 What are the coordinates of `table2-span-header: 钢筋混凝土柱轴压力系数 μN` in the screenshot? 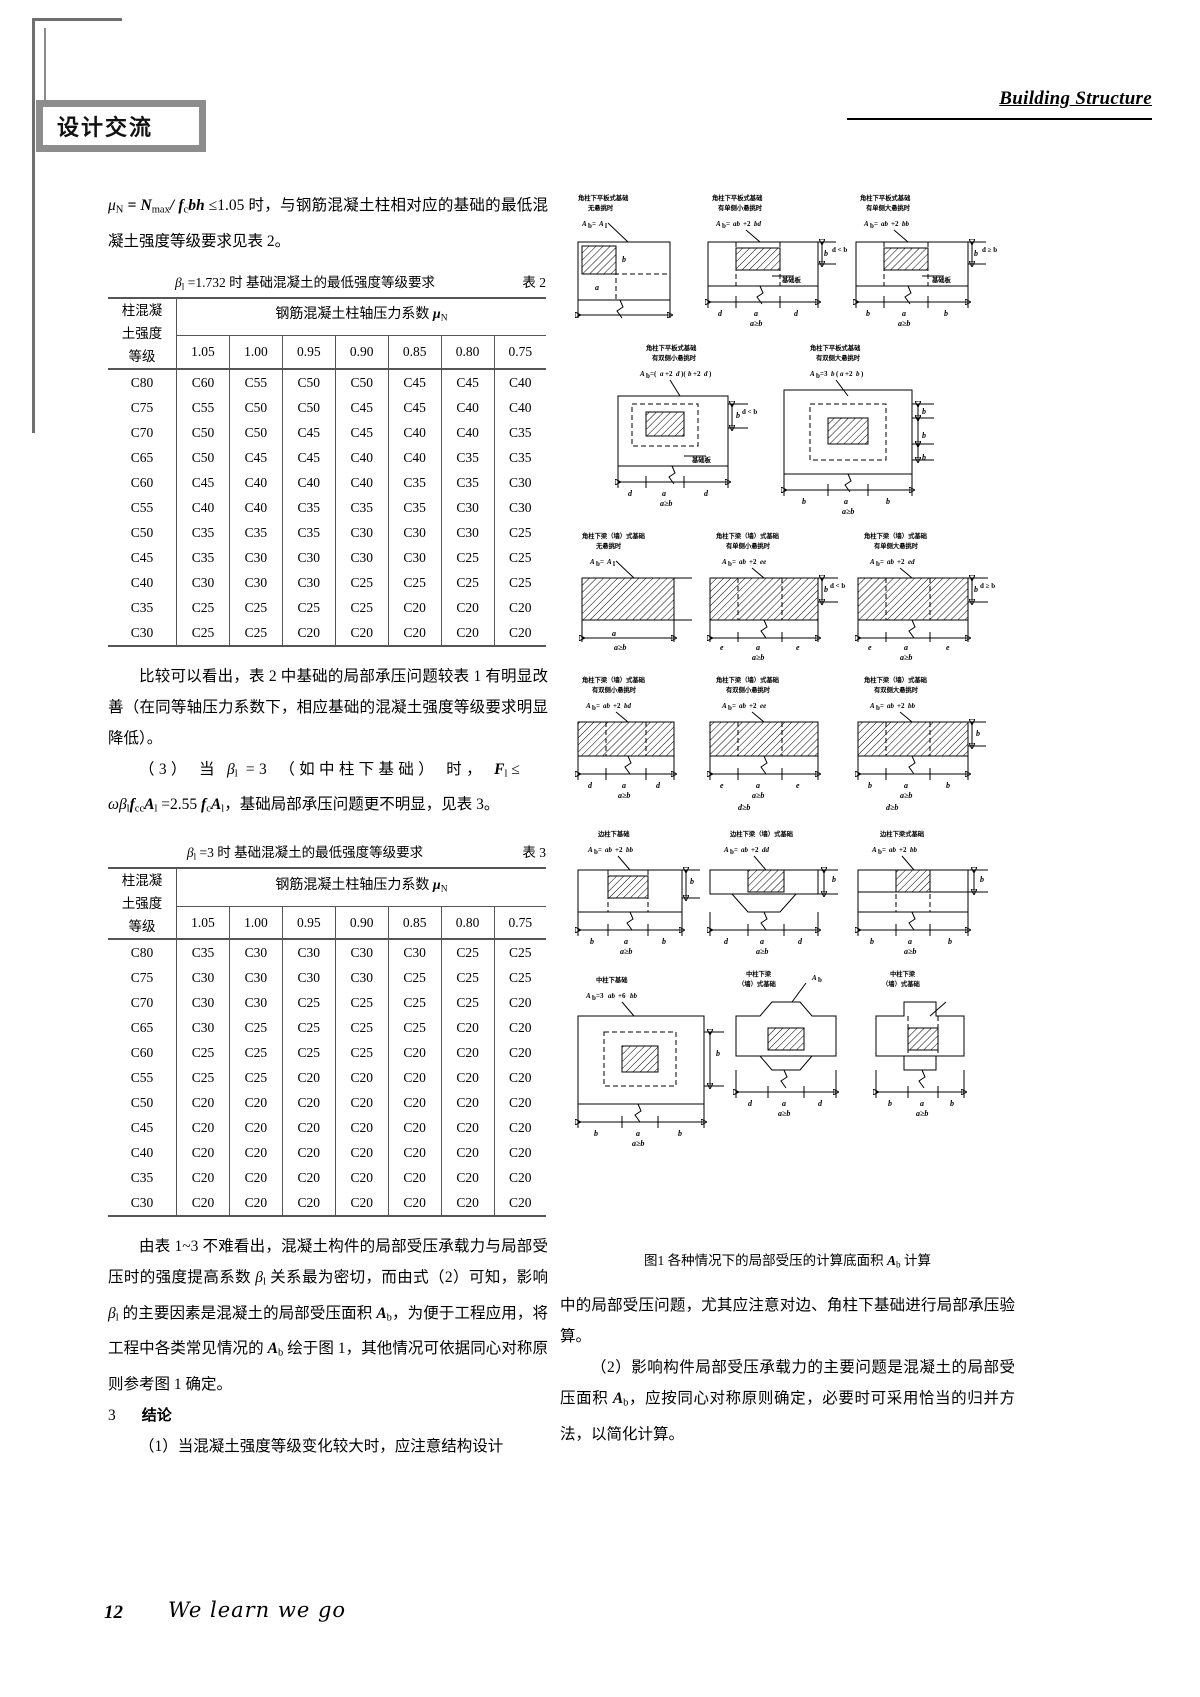 It's located at (361, 316).